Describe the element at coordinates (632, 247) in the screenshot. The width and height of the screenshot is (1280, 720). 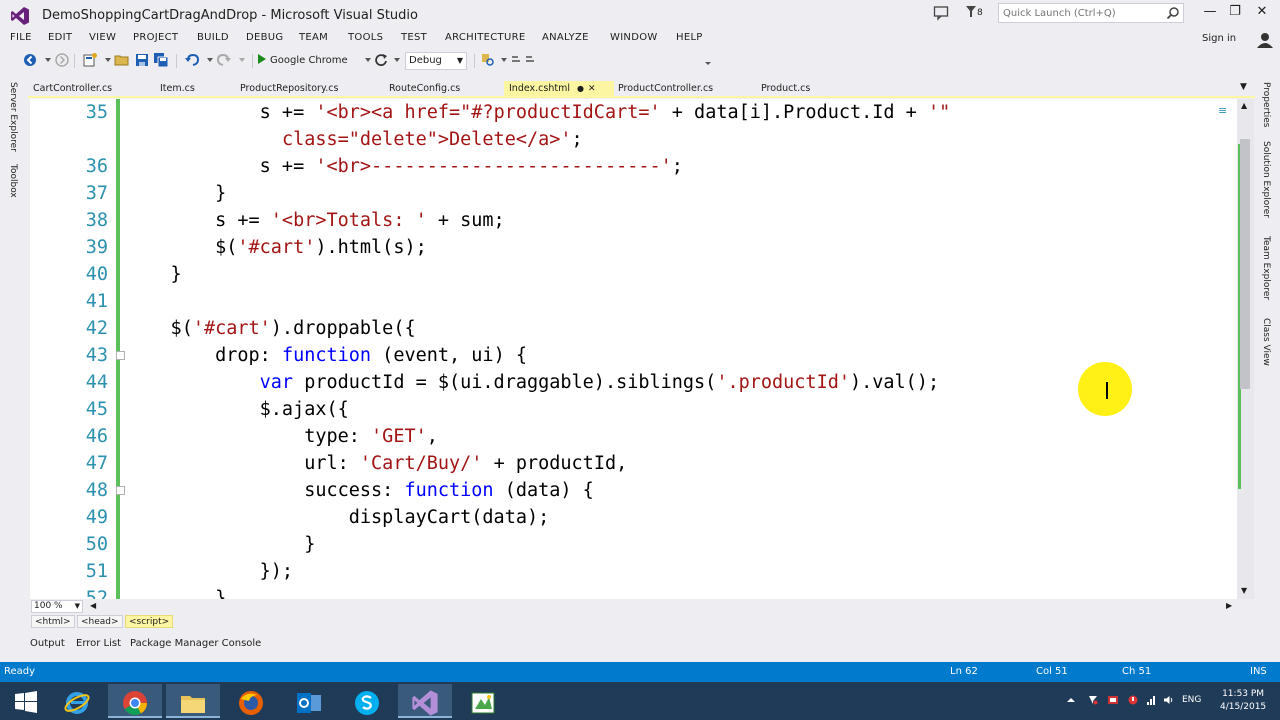
I see `code-line: 39 $('#cart').html(s);` at that location.